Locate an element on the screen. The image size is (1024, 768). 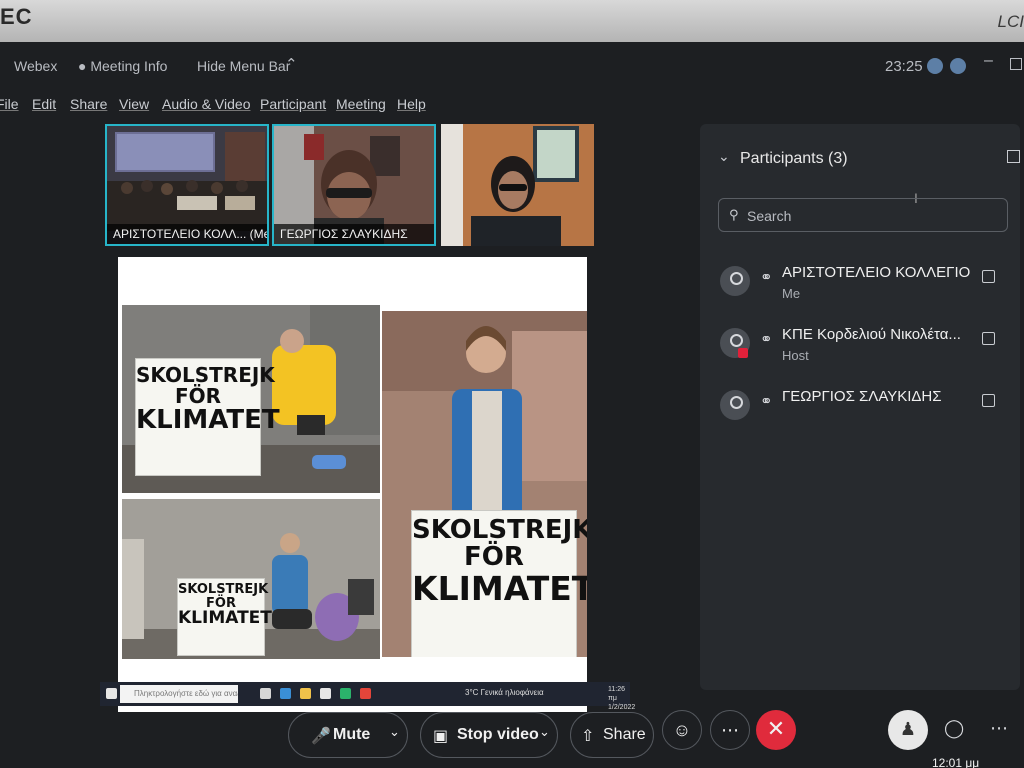
share-screen-icon: ⇧ is located at coordinates (588, 736).